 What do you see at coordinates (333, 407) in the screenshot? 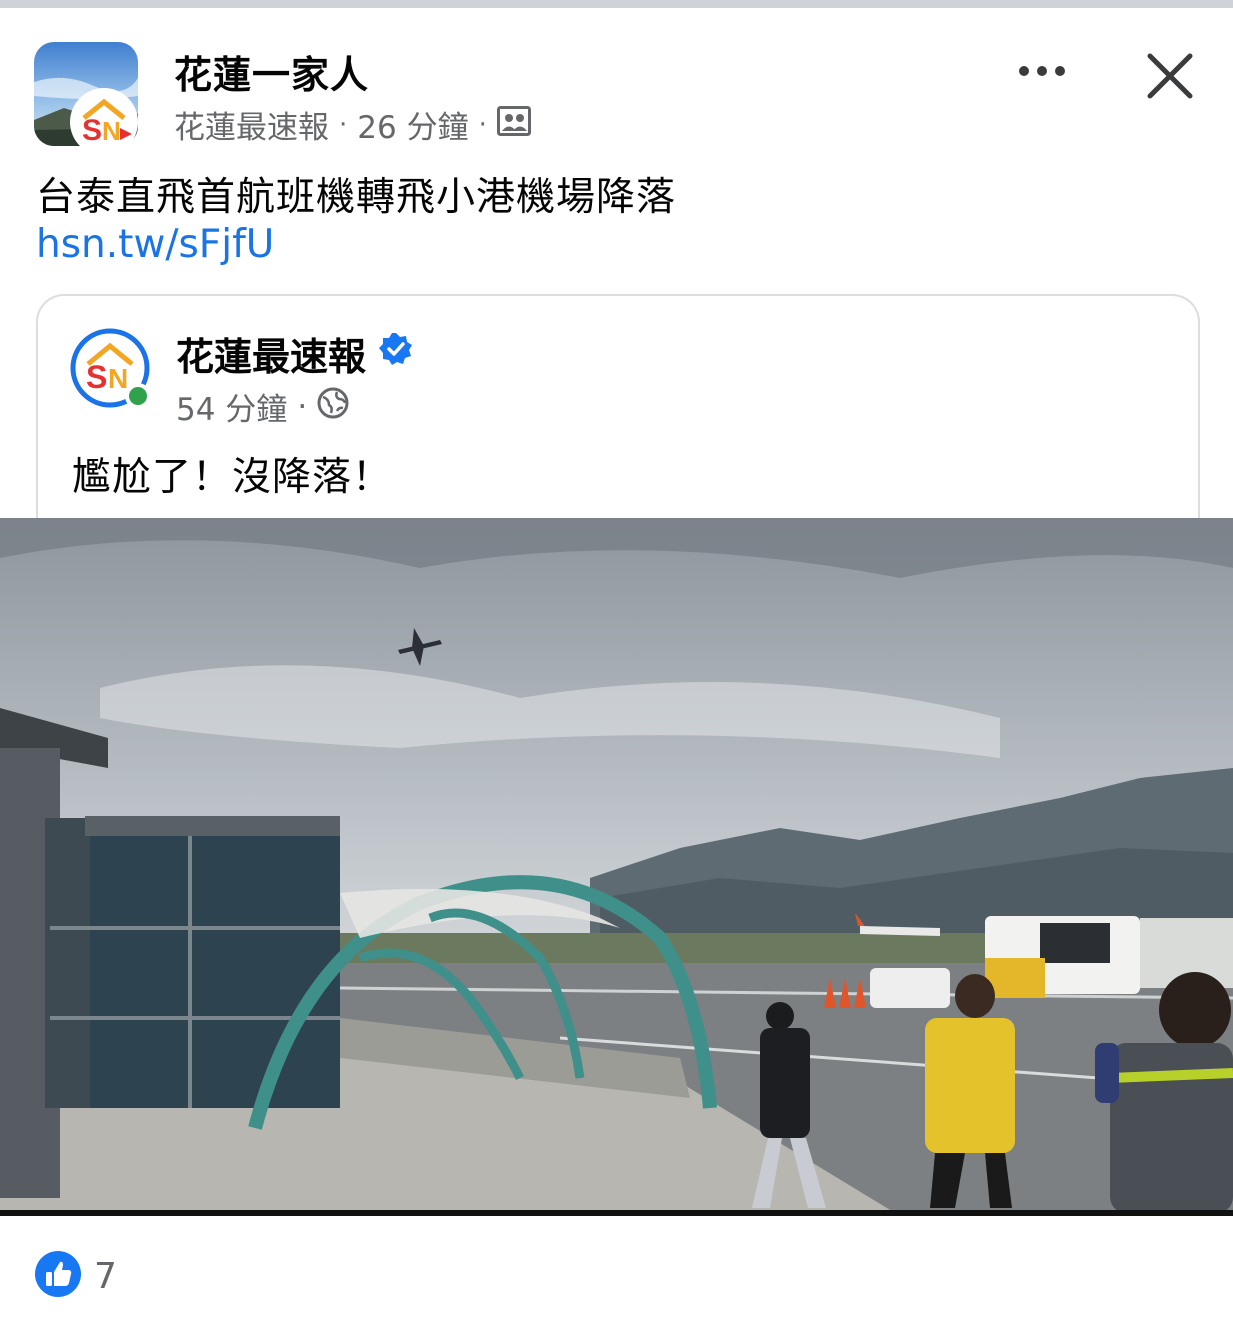
I see `globe-icon` at bounding box center [333, 407].